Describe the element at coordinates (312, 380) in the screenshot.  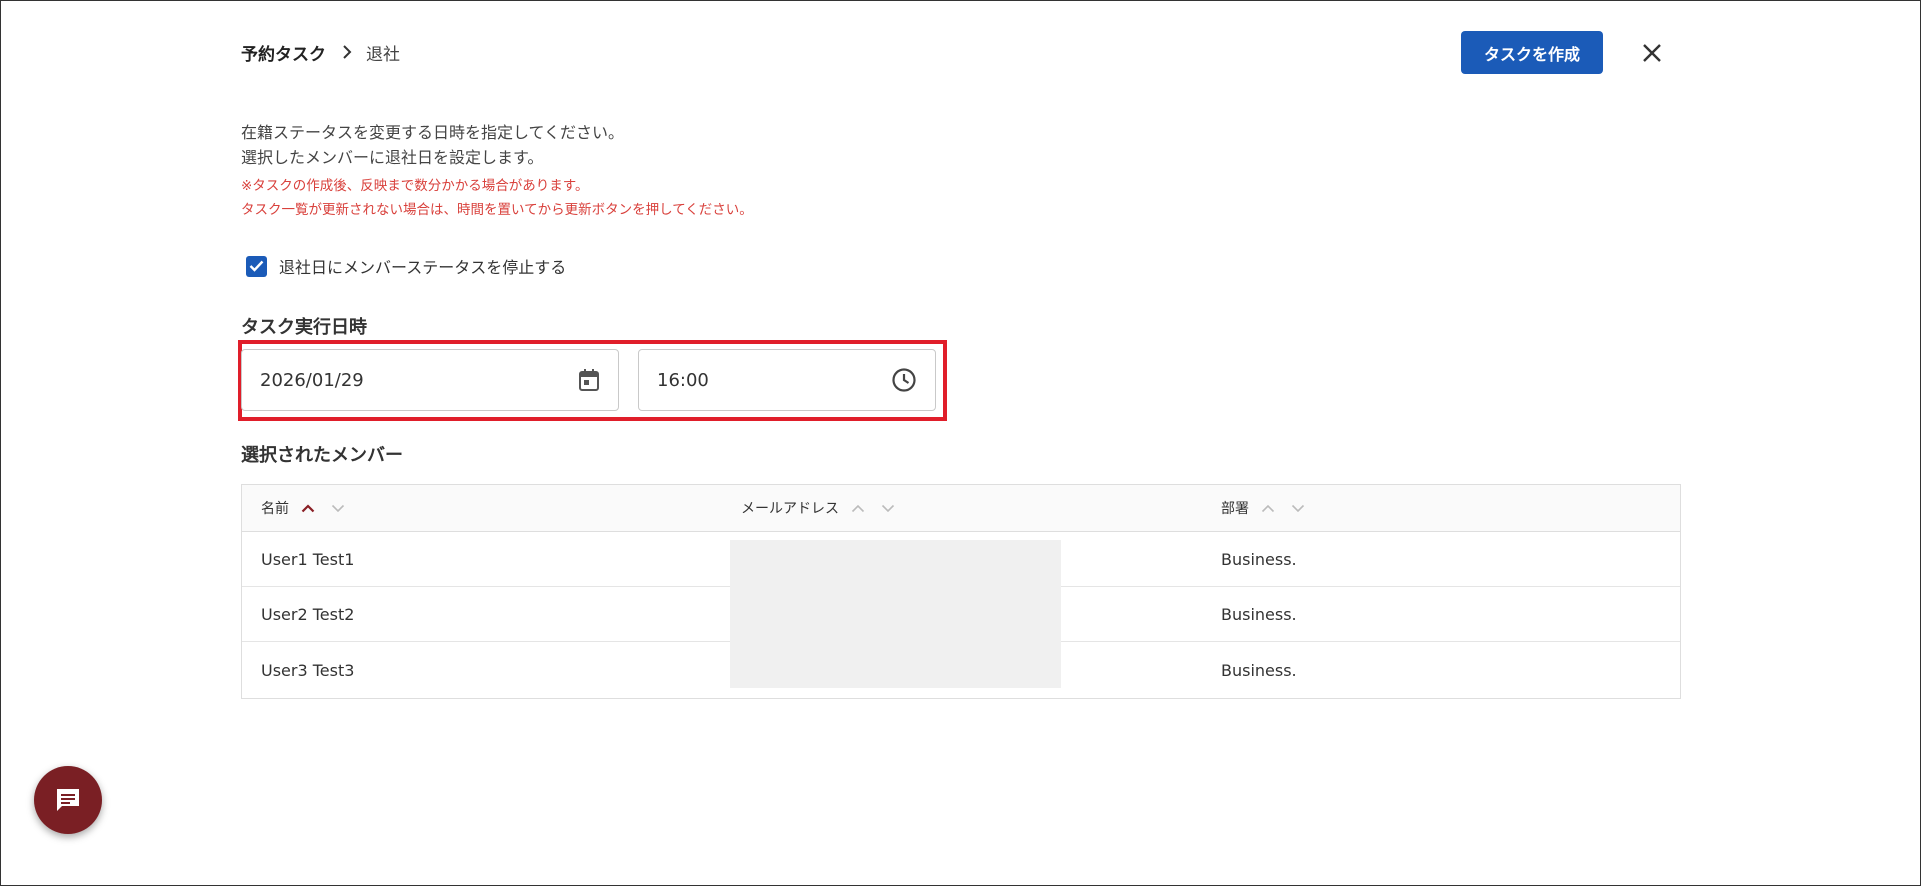
I see `date-value: 2026/01/29` at that location.